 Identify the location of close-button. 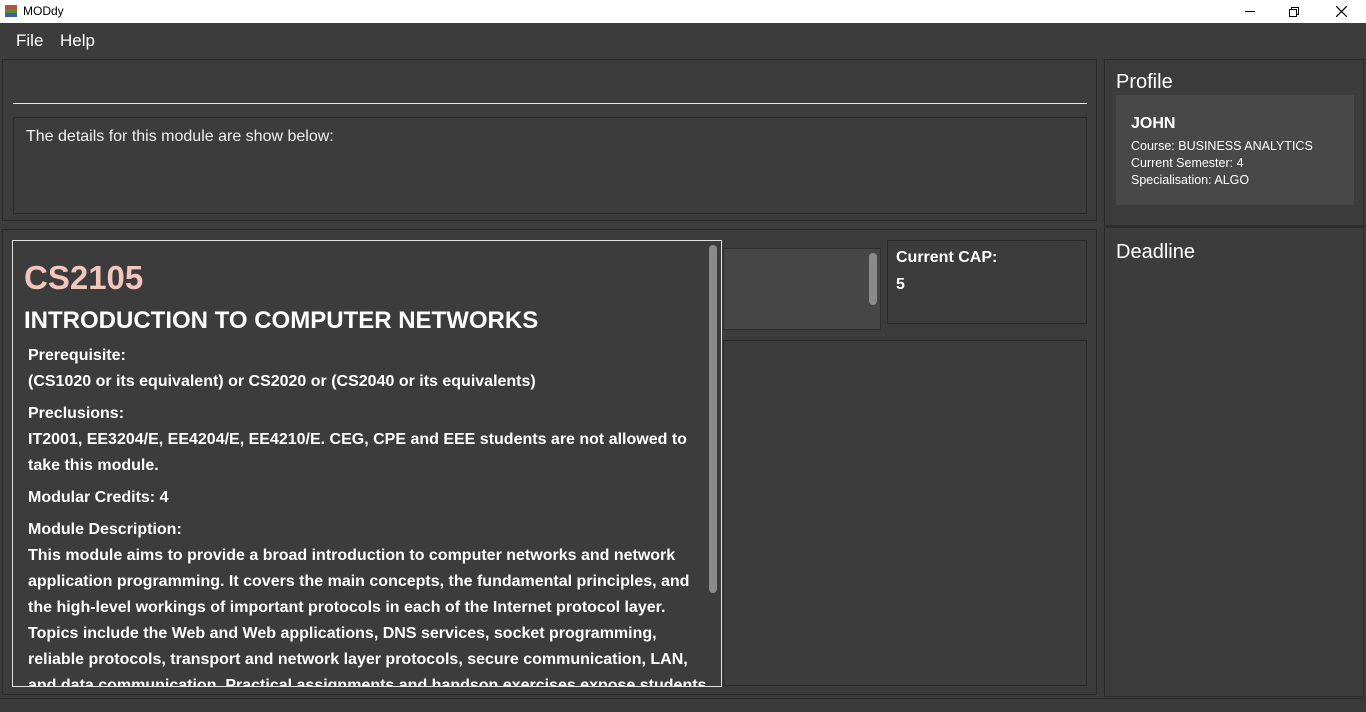
(1341, 11).